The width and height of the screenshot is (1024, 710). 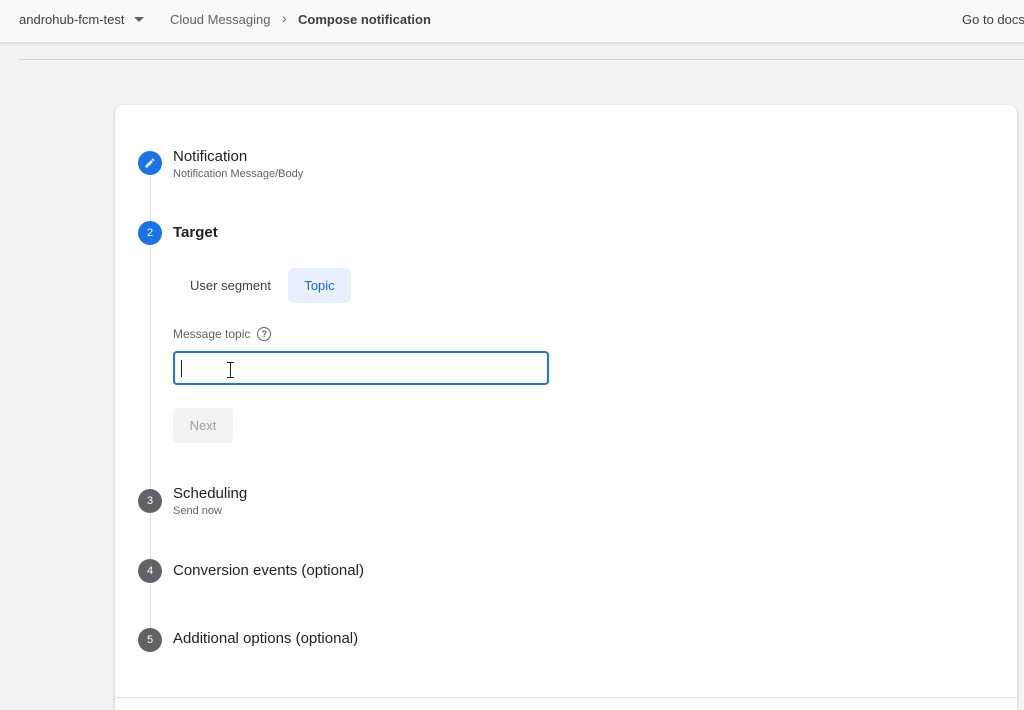 I want to click on step-1-marker, so click(x=150, y=163).